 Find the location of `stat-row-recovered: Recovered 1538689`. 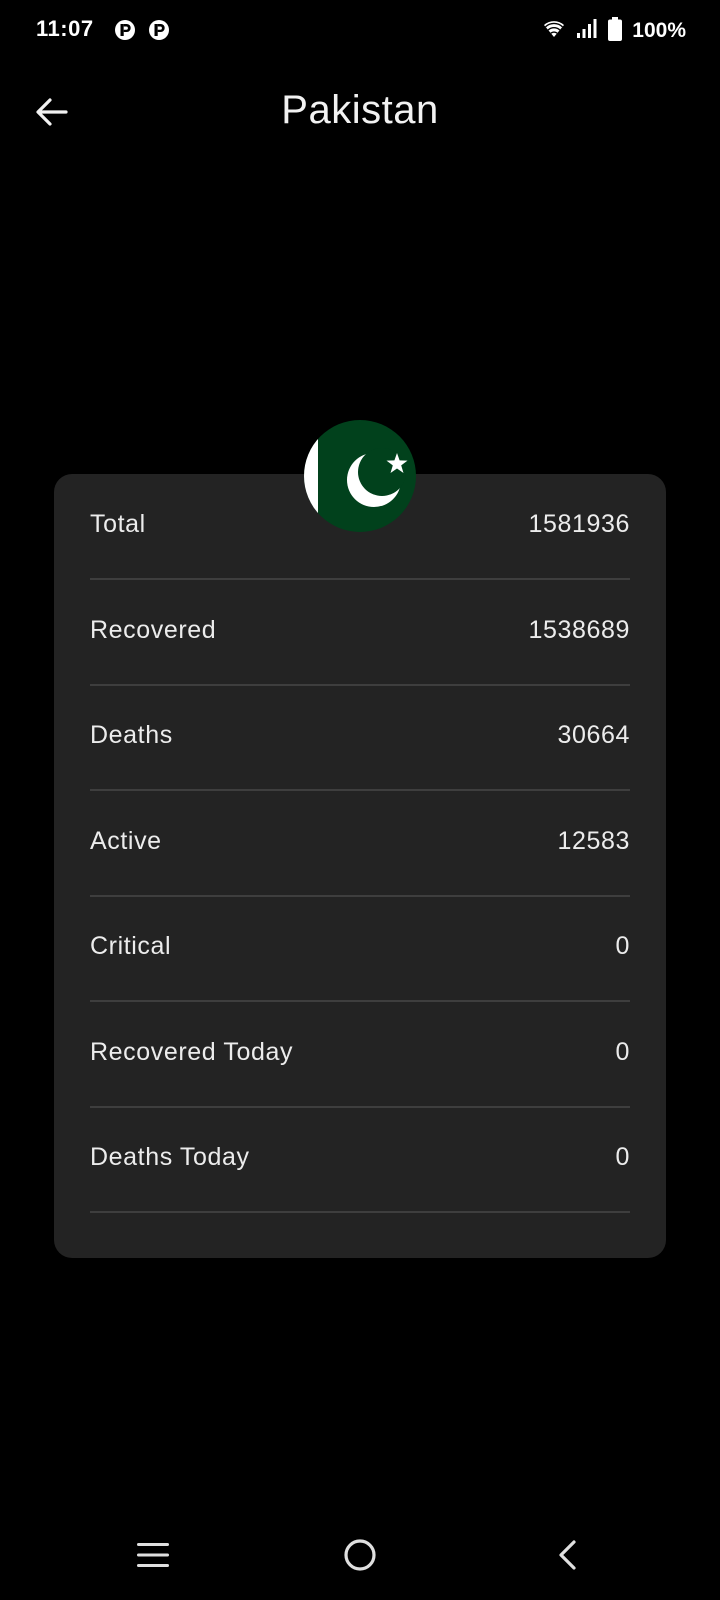

stat-row-recovered: Recovered 1538689 is located at coordinates (360, 633).